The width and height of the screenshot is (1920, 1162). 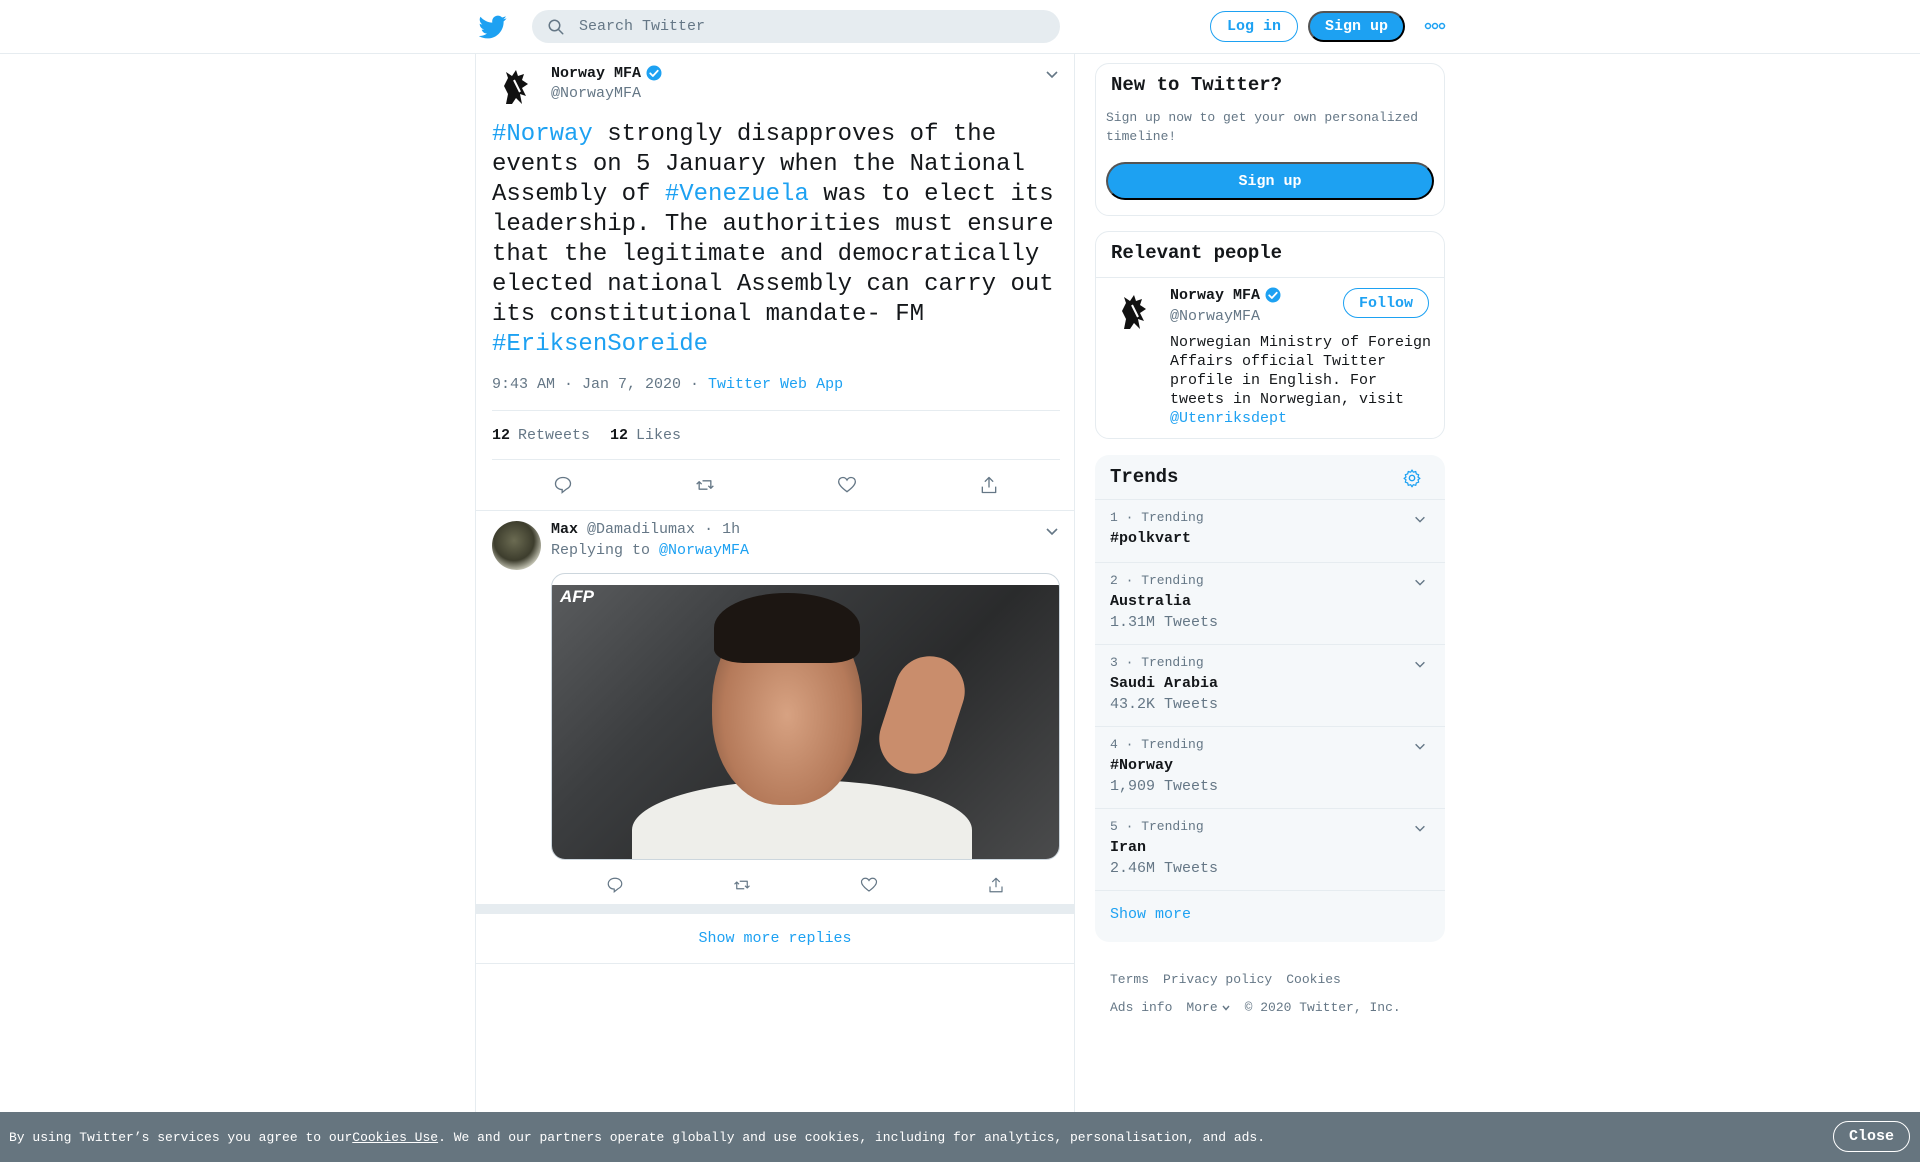 What do you see at coordinates (1129, 979) in the screenshot?
I see `terms-link: Terms` at bounding box center [1129, 979].